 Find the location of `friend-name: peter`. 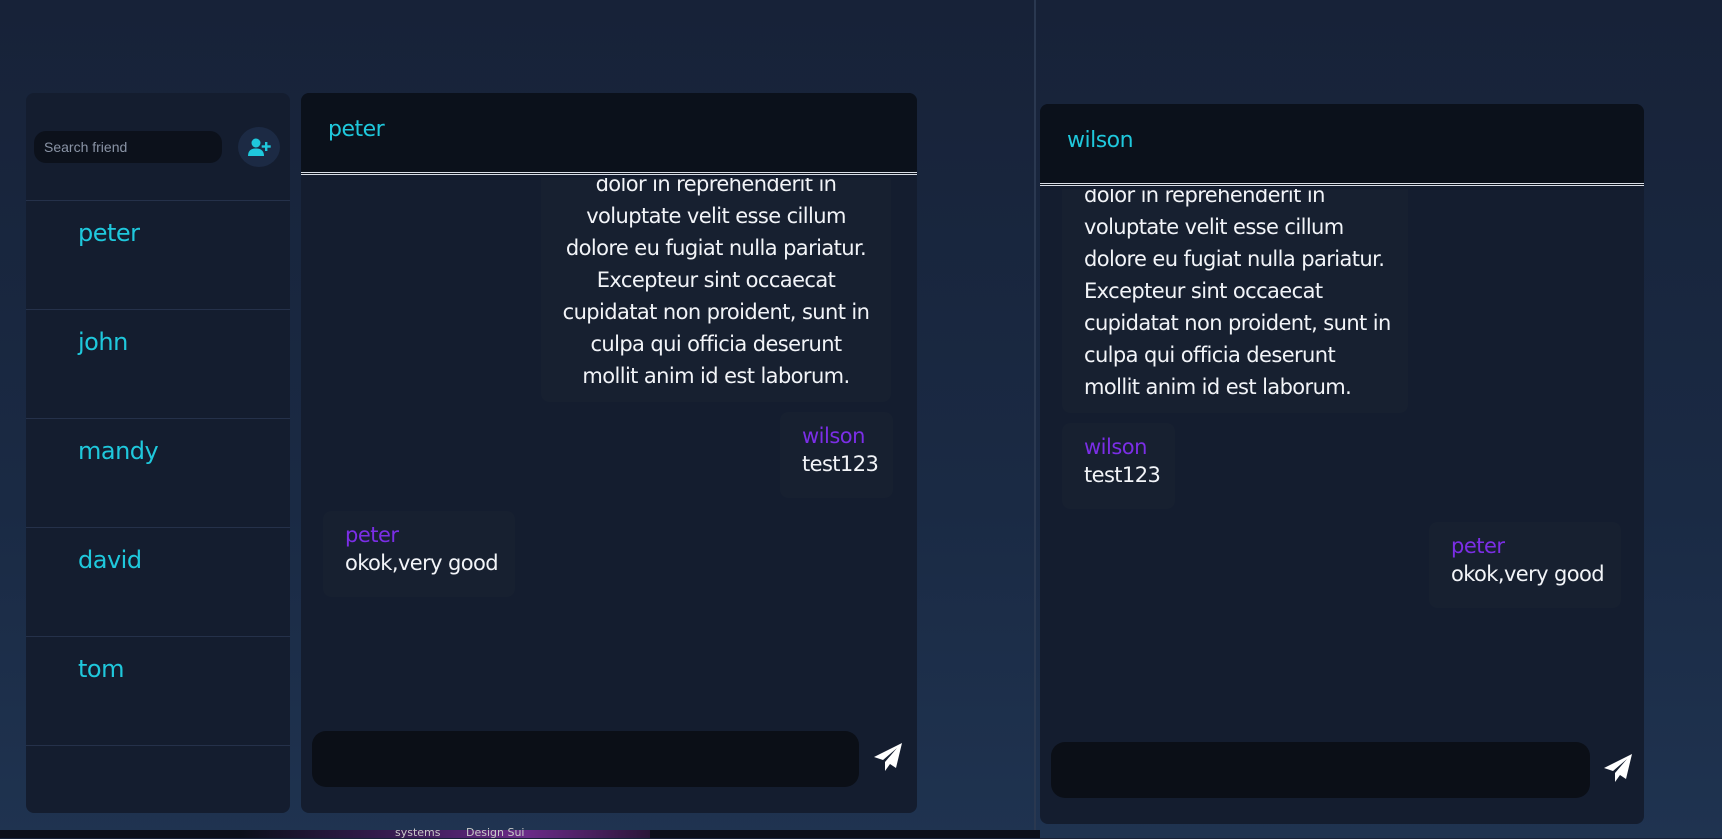

friend-name: peter is located at coordinates (109, 233).